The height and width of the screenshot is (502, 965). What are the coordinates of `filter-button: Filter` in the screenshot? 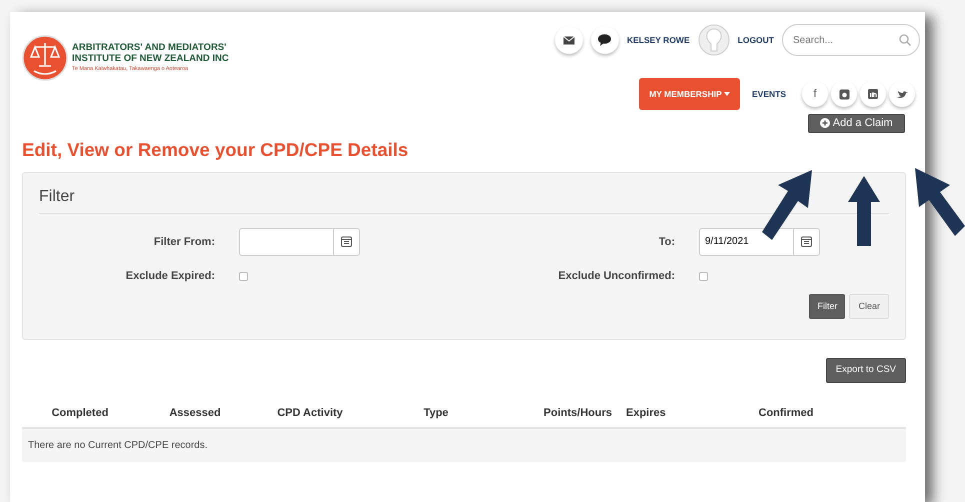 It's located at (827, 307).